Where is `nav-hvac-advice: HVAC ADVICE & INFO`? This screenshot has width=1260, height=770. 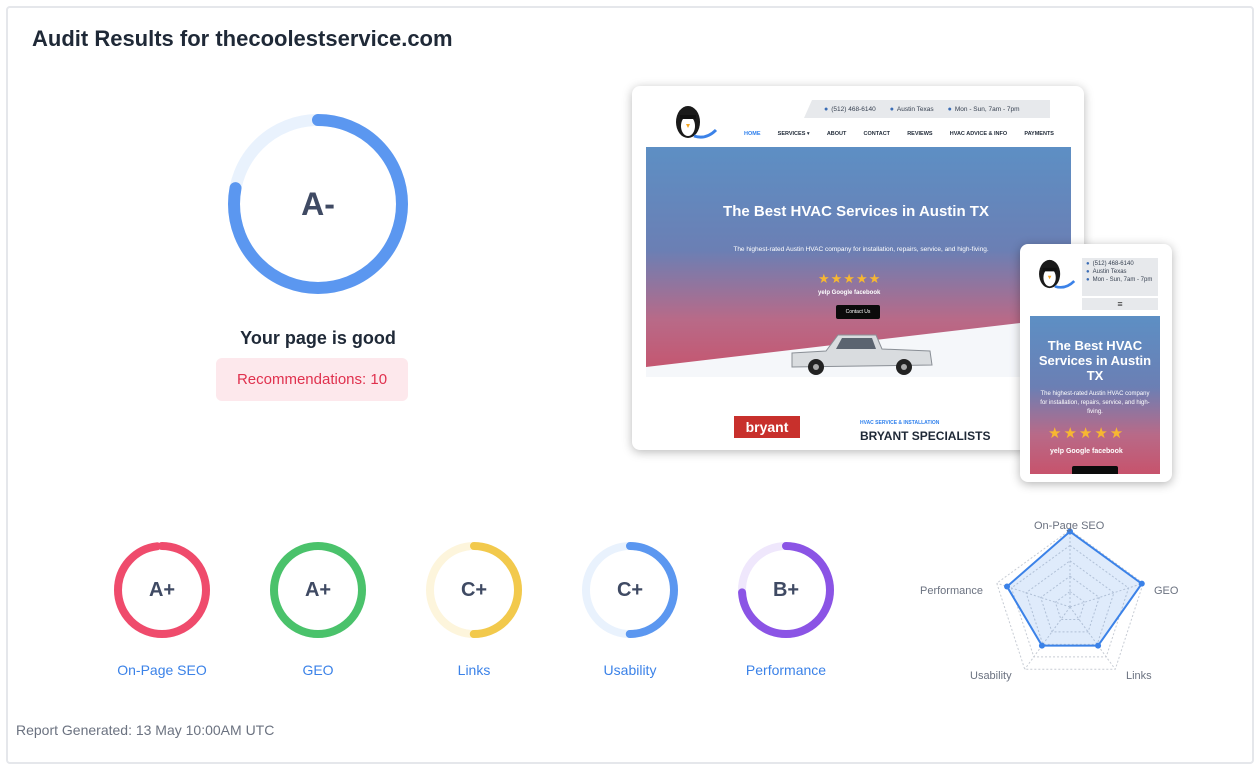 nav-hvac-advice: HVAC ADVICE & INFO is located at coordinates (978, 134).